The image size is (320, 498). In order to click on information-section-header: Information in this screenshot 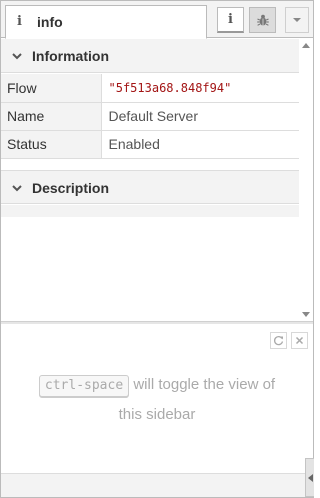, I will do `click(150, 56)`.